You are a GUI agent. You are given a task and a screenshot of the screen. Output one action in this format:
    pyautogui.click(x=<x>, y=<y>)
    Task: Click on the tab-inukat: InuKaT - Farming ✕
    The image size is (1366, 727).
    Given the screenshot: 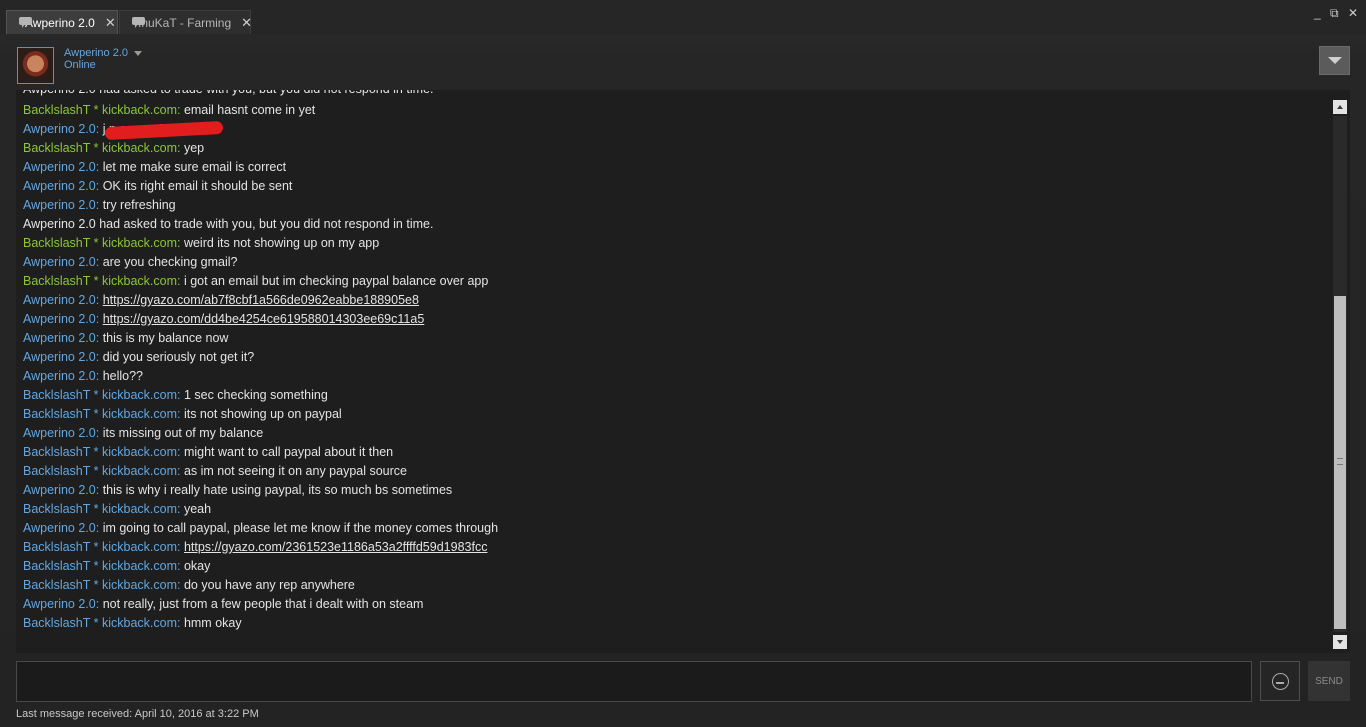 What is the action you would take?
    pyautogui.click(x=185, y=22)
    